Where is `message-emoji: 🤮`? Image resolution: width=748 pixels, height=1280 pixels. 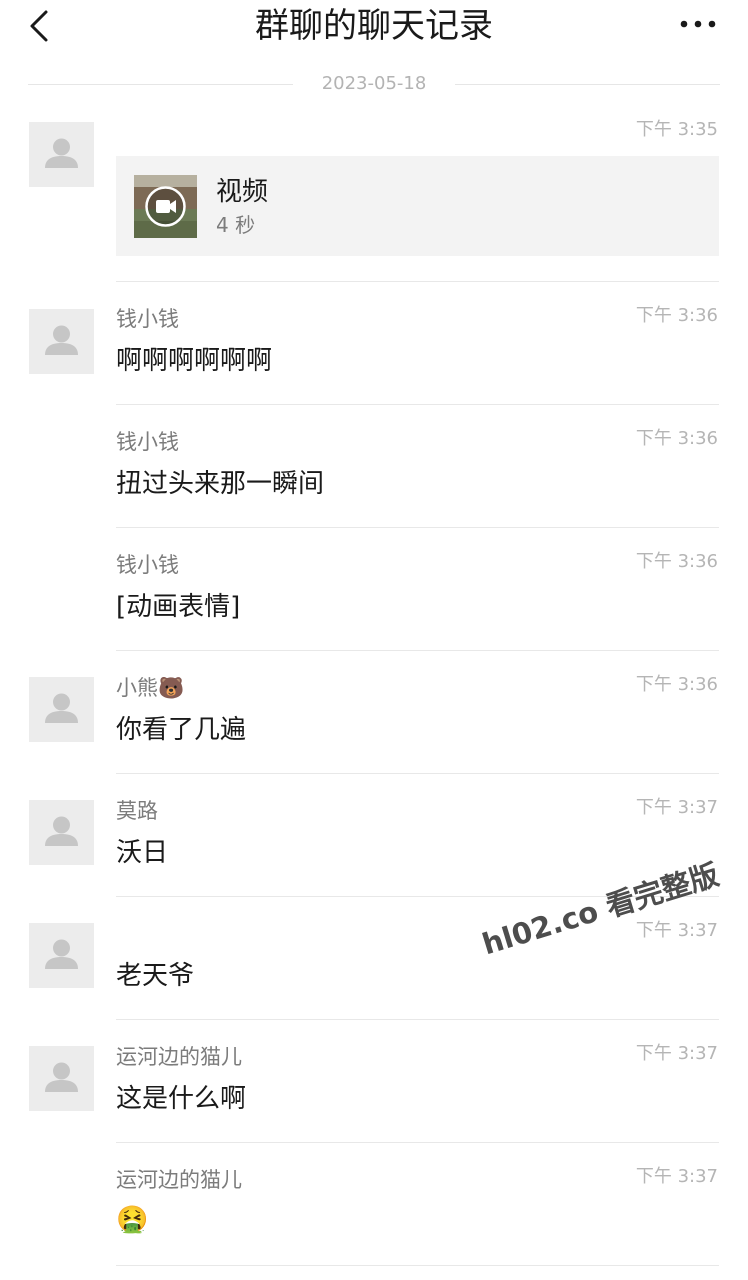
message-emoji: 🤮 is located at coordinates (132, 1220).